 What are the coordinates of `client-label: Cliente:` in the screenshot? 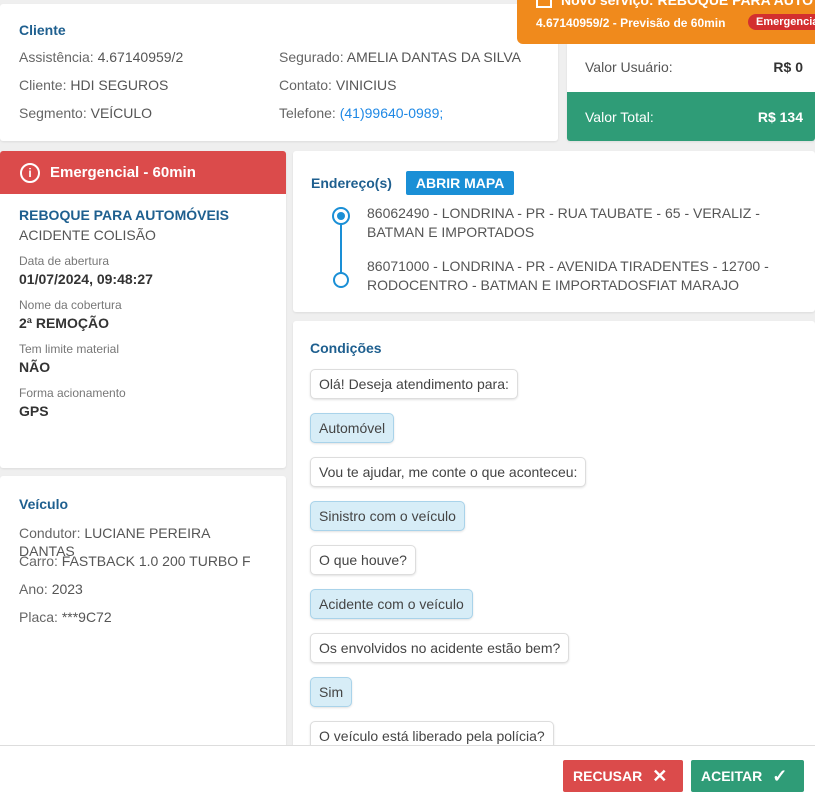 It's located at (43, 85).